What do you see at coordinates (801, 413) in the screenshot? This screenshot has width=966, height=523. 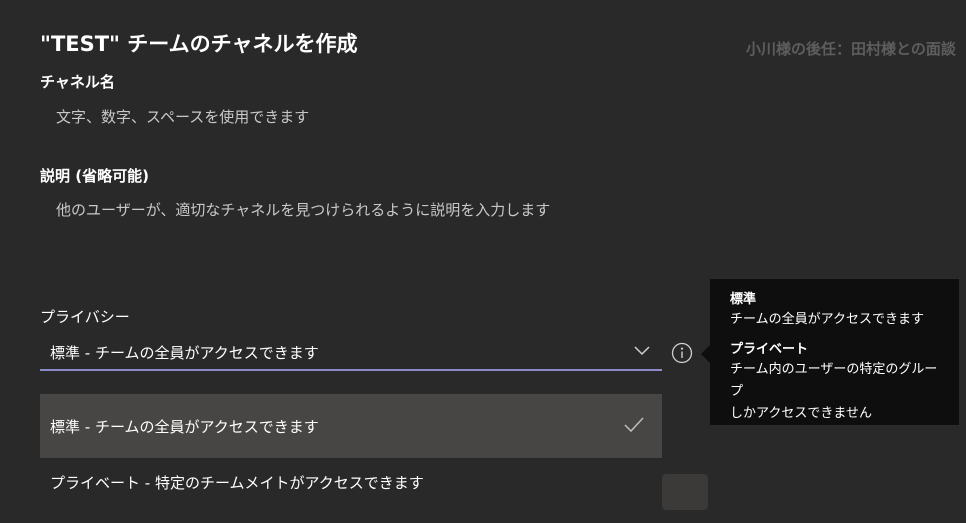 I see `tooltip-private-body-line2: しかアクセスできません` at bounding box center [801, 413].